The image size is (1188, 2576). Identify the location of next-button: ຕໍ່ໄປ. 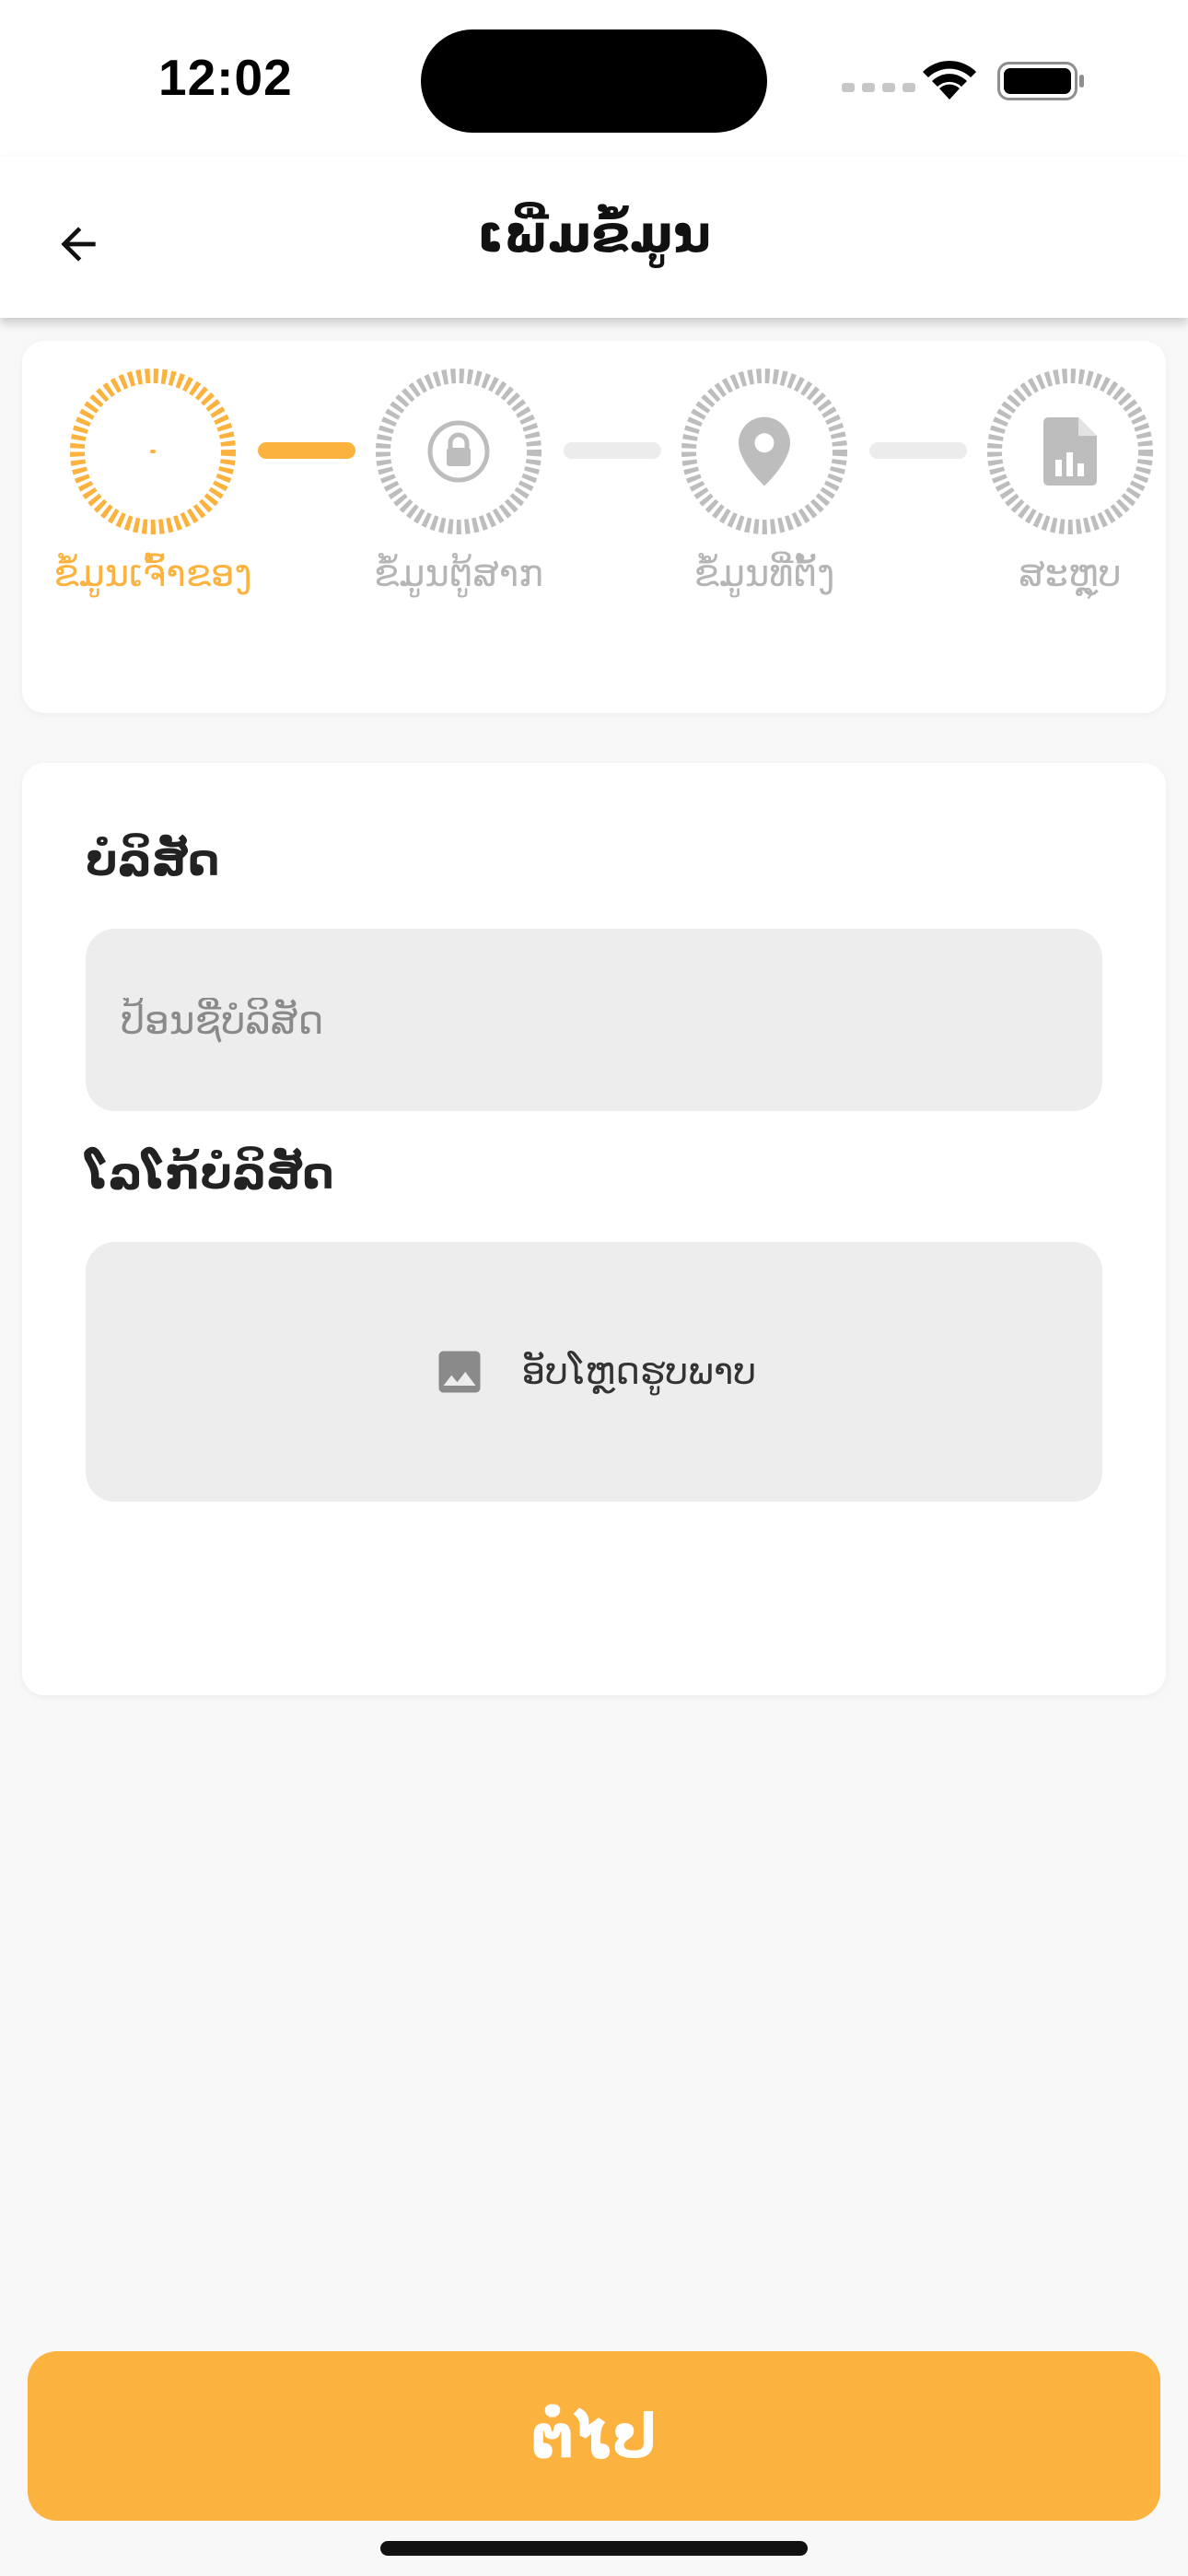
(594, 2436).